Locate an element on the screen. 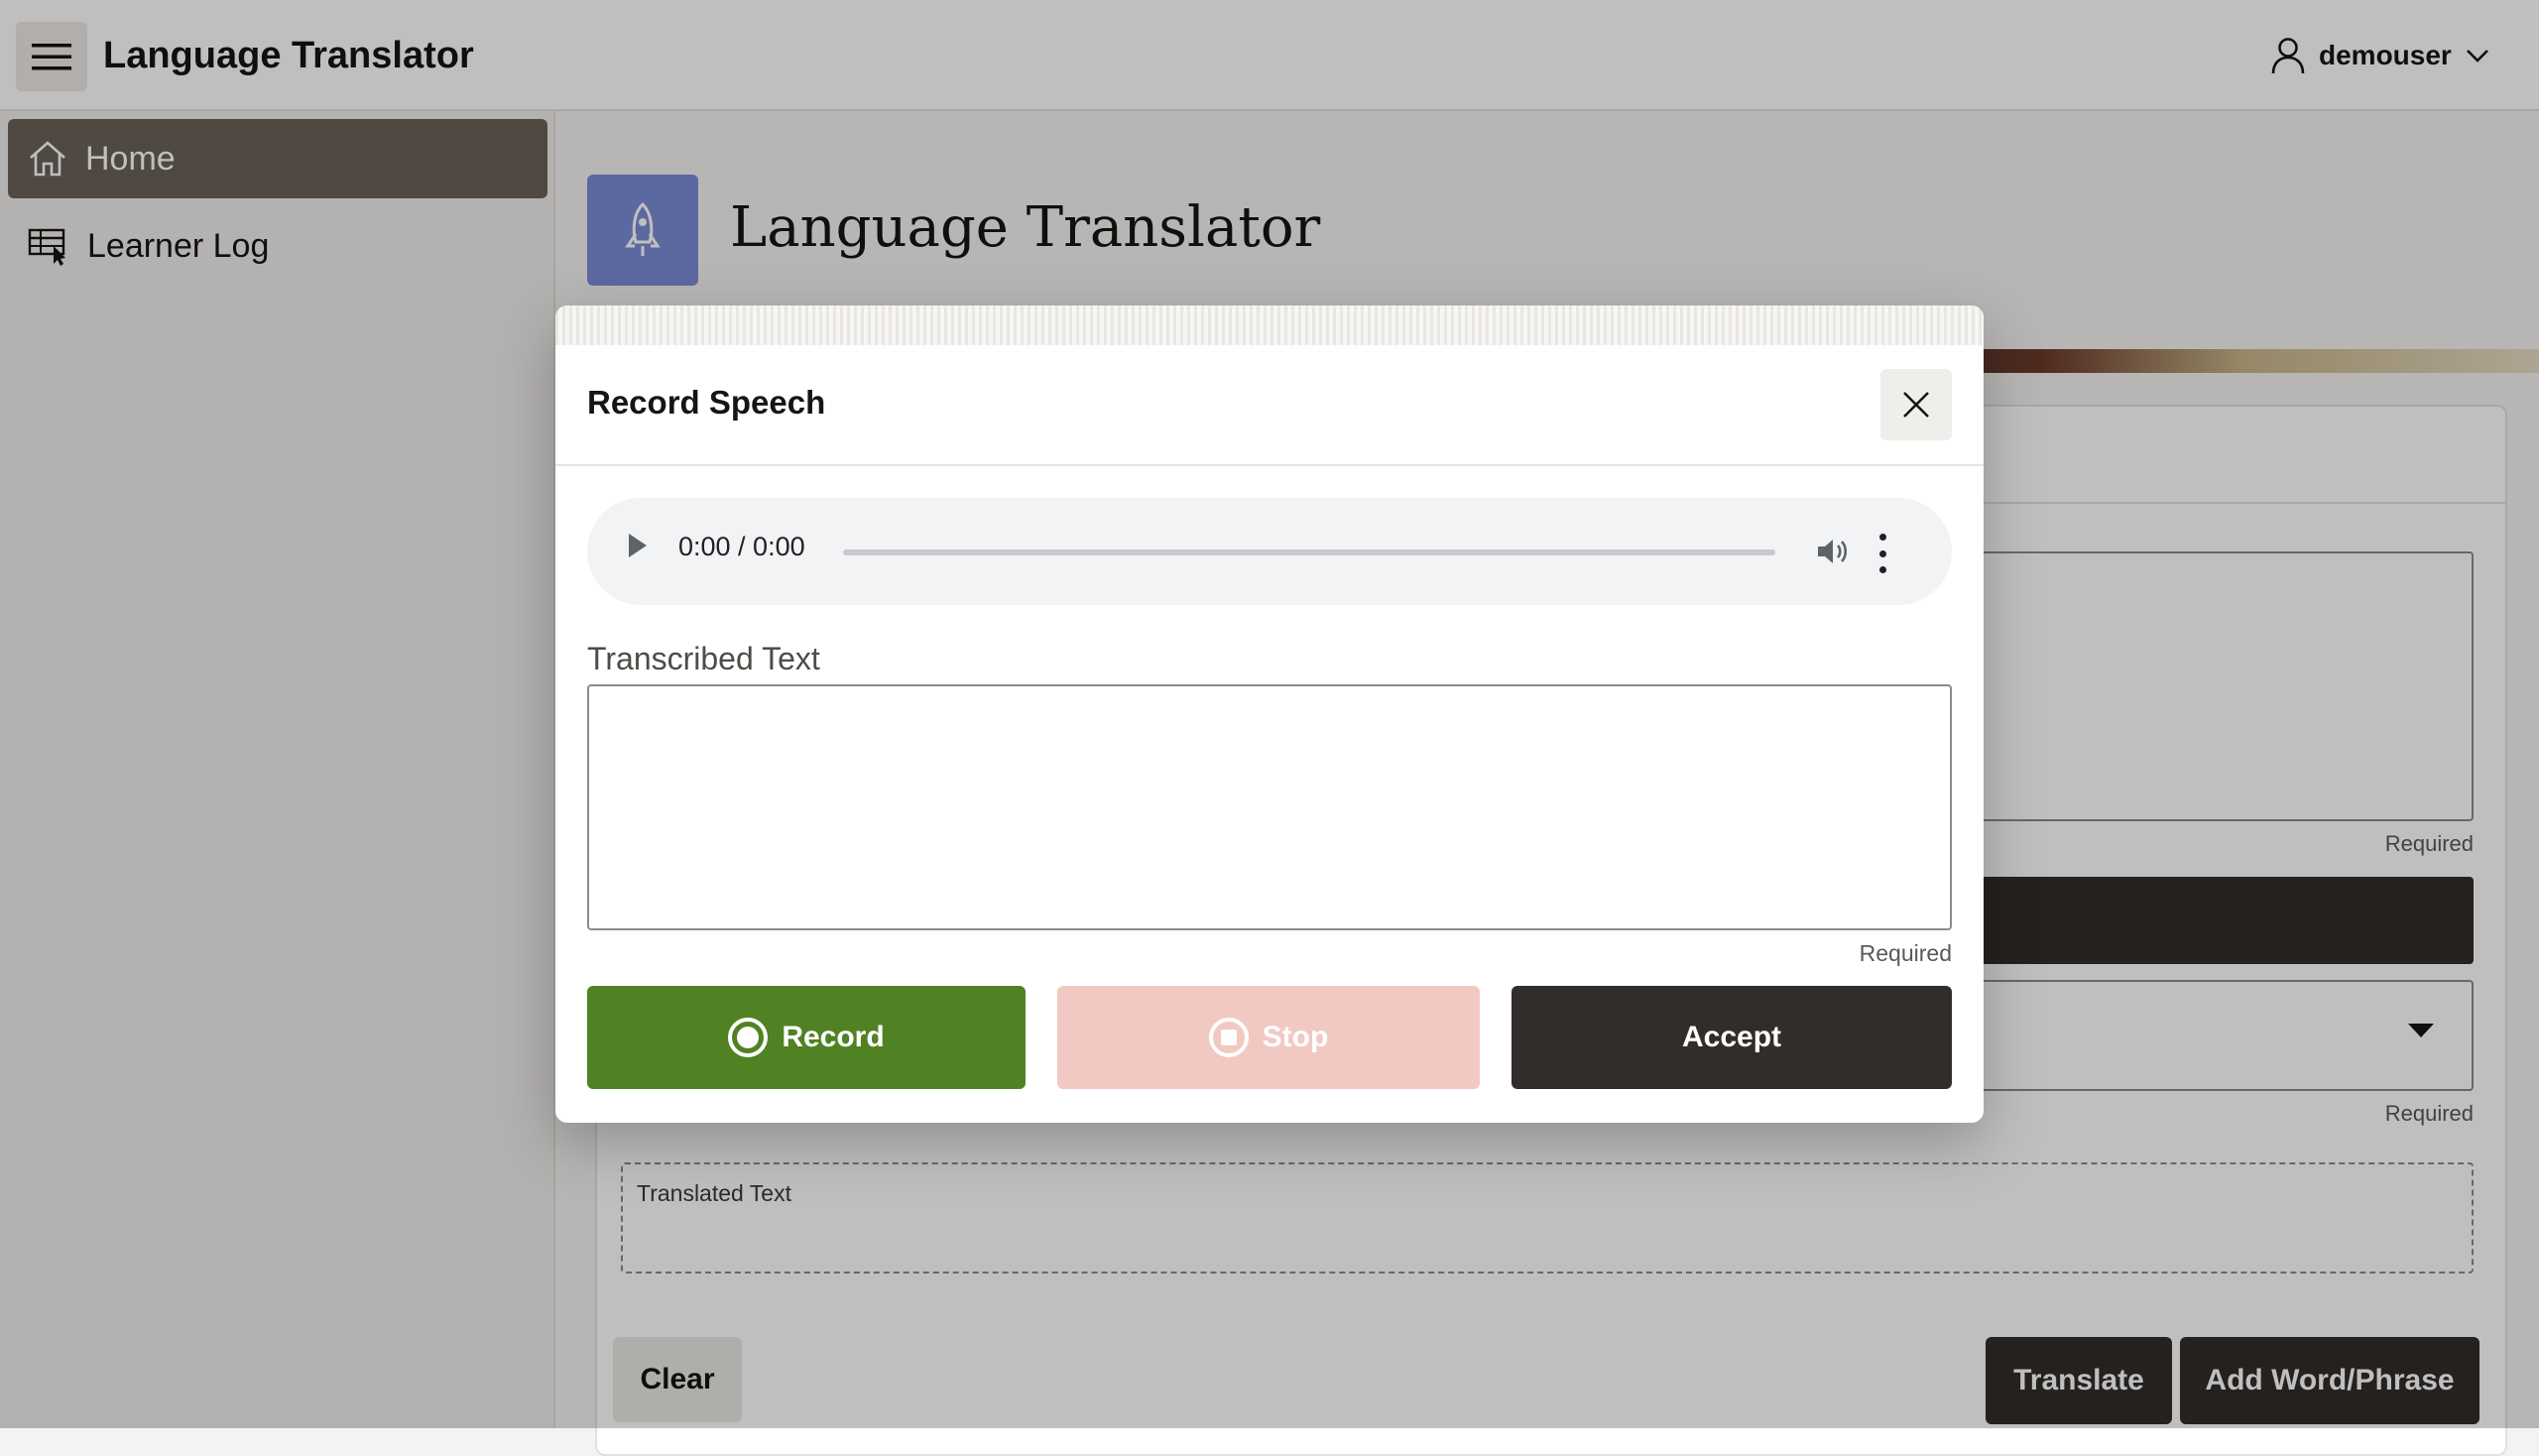  audio-player: 0:00 / 0:00 is located at coordinates (1269, 551).